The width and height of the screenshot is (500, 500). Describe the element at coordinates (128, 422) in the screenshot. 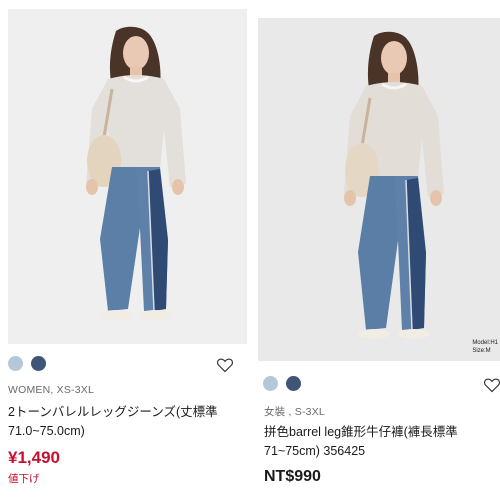

I see `product-title: 2トーンバレルレッグジーンズ(丈標準71.0~75.0cm)` at that location.